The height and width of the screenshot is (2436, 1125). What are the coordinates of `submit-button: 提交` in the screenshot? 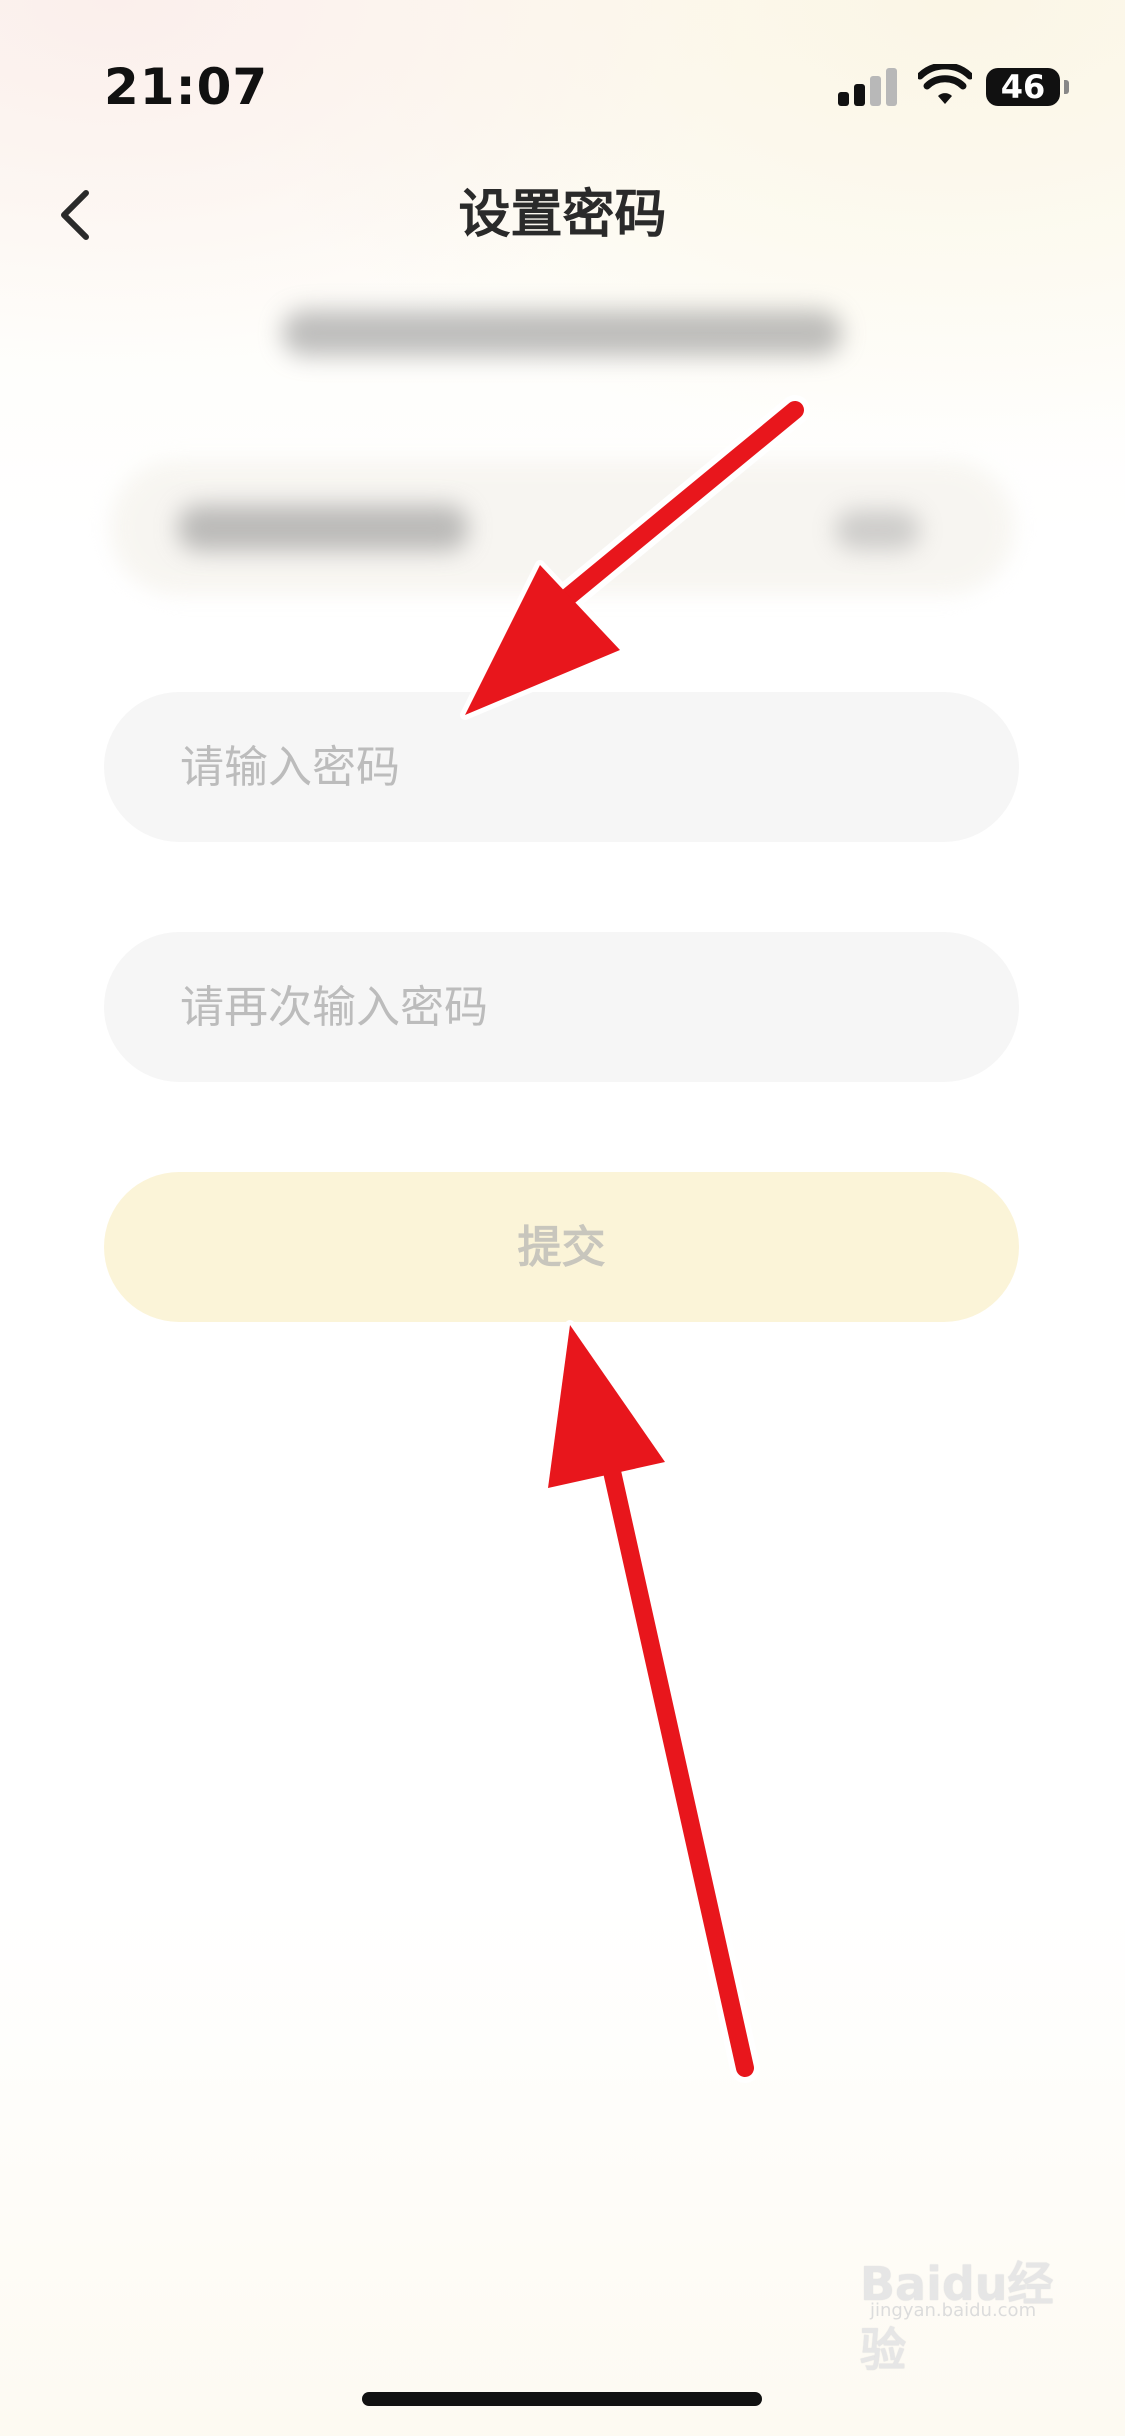 It's located at (561, 1247).